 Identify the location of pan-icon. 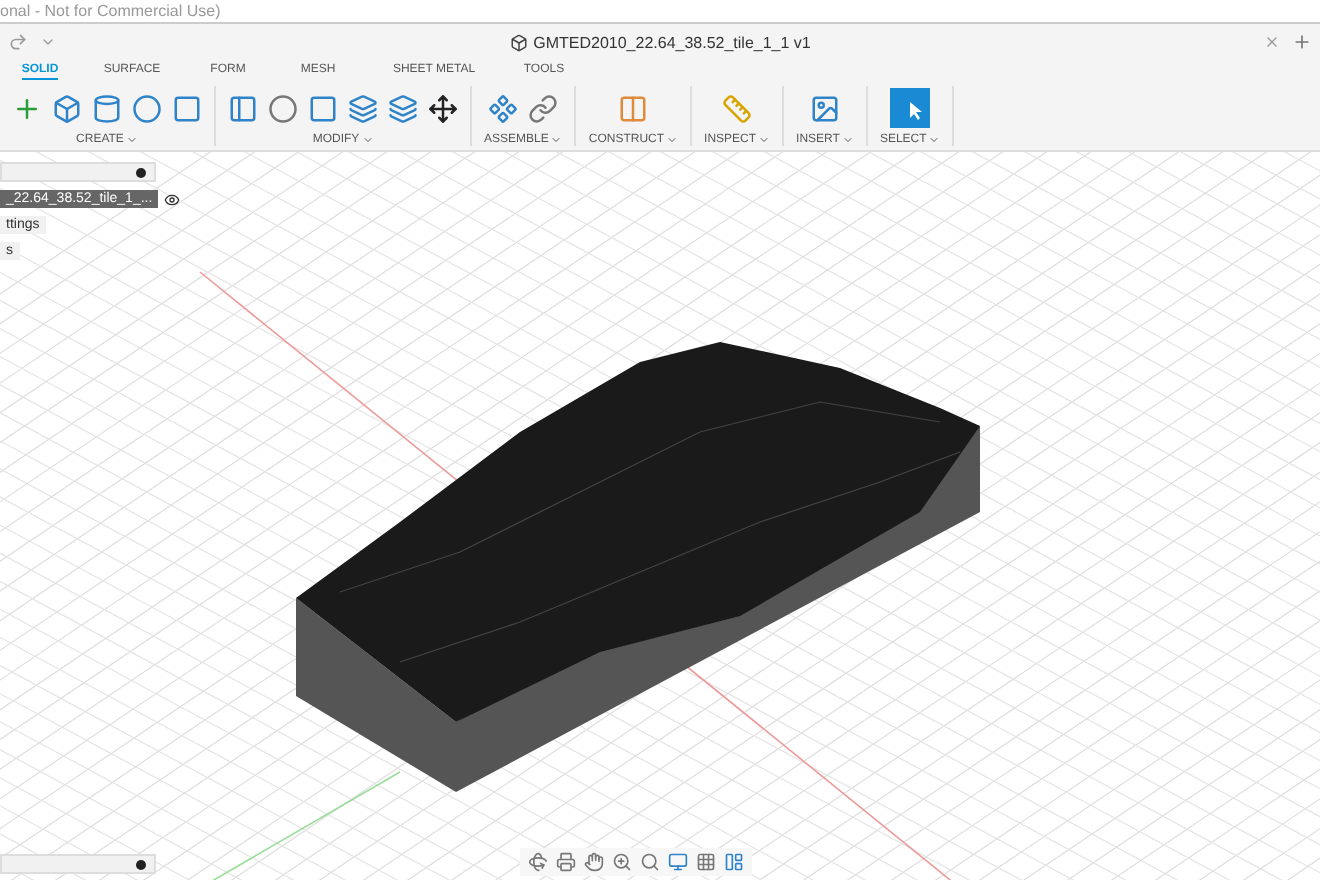
(594, 862).